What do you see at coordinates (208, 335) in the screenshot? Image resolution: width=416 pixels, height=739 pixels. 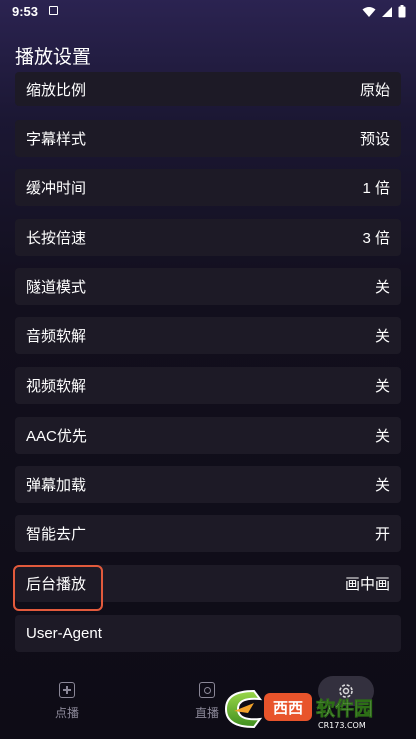 I see `setting-row-audio-soft-decode: 音频软解 关` at bounding box center [208, 335].